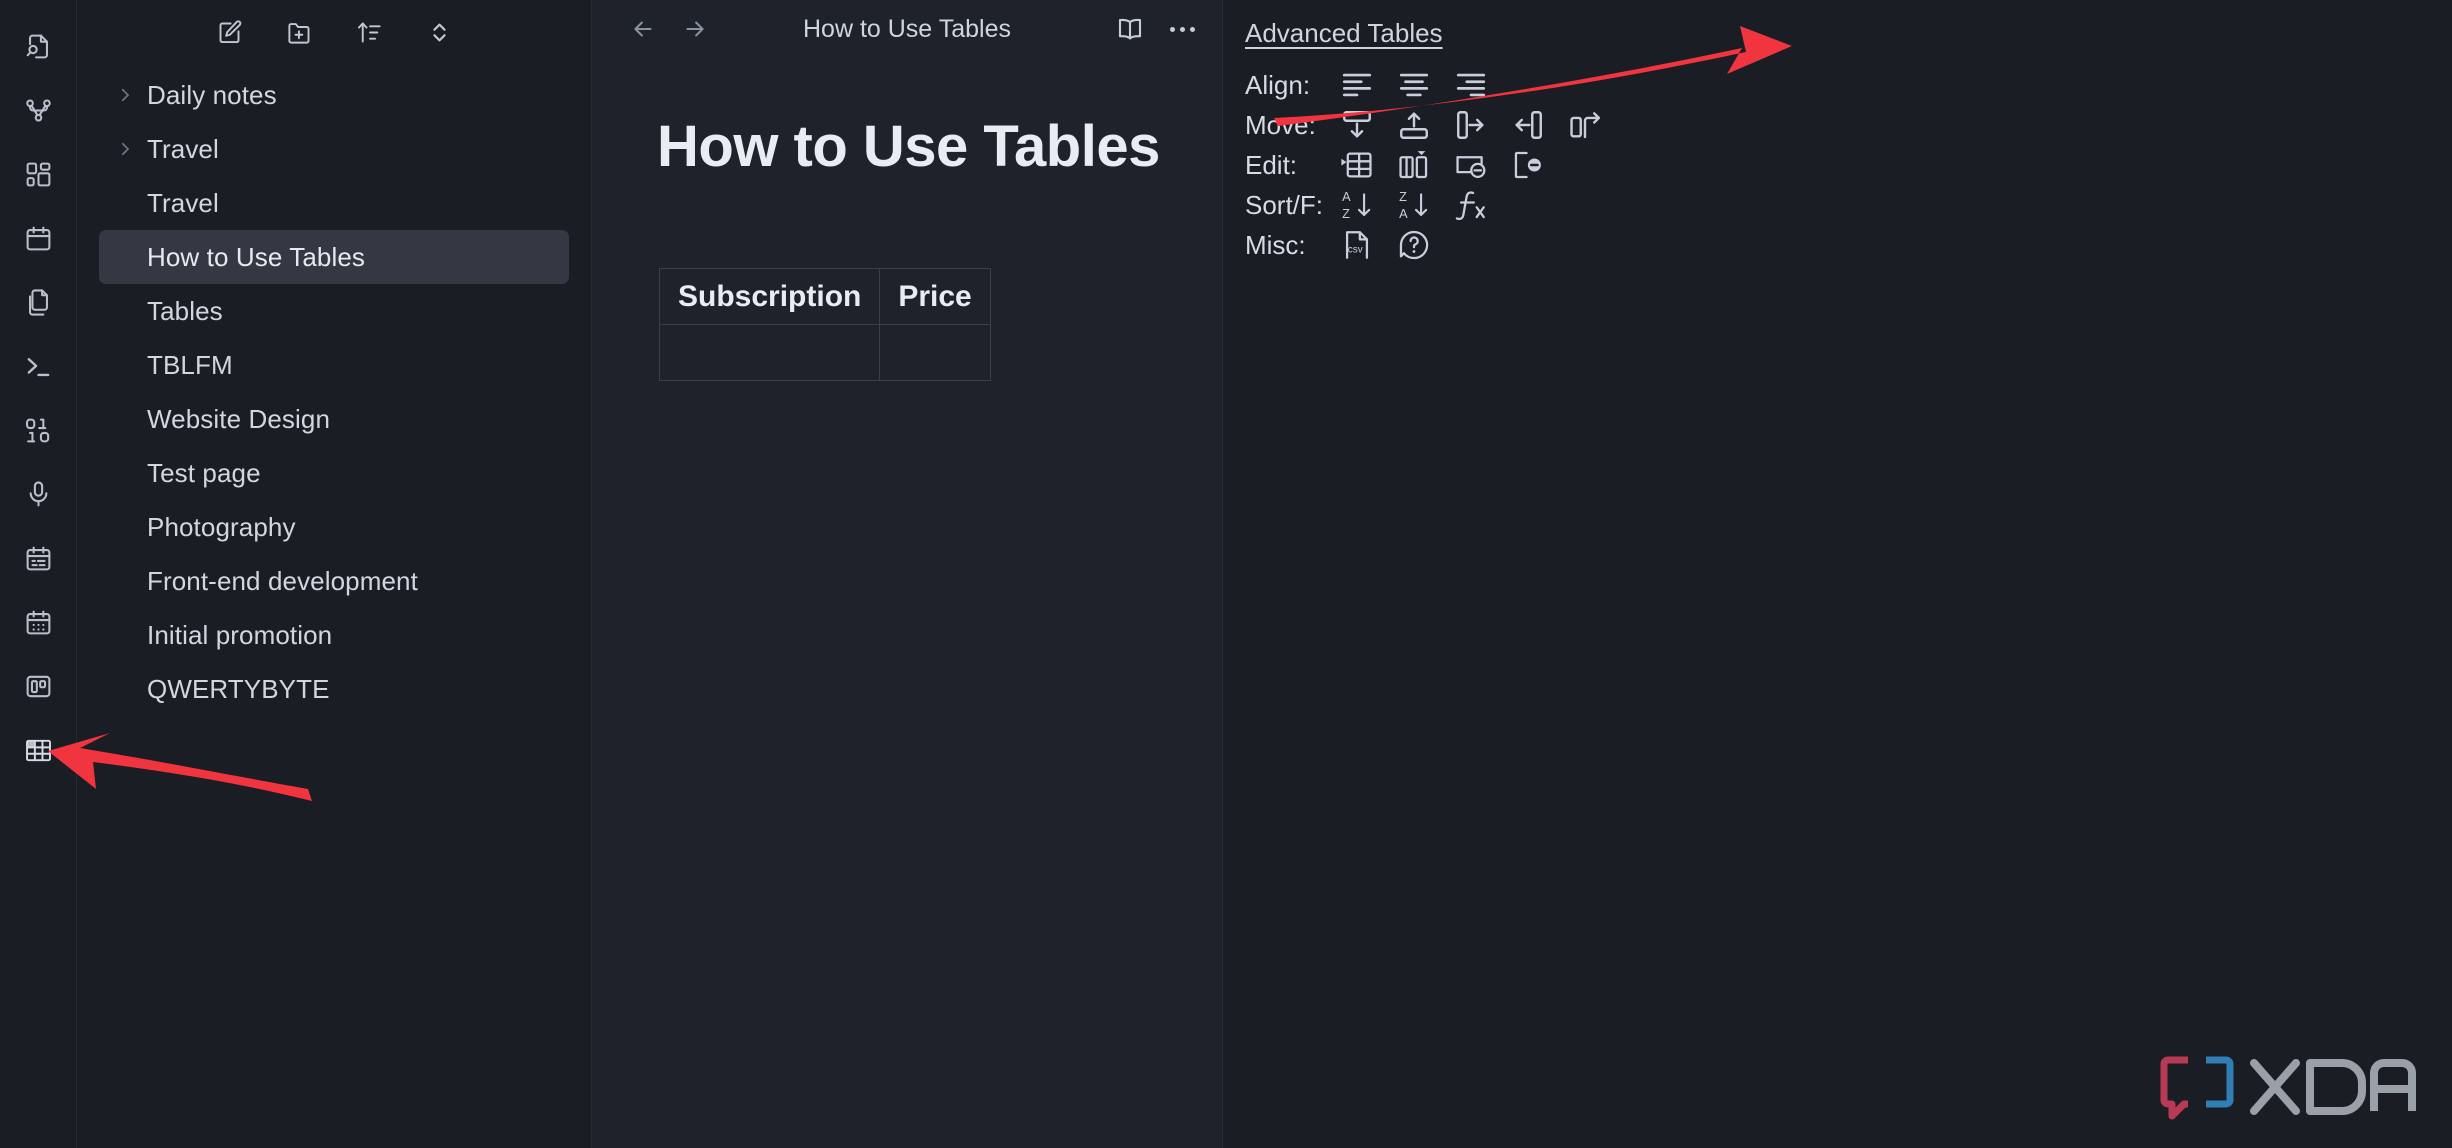 The width and height of the screenshot is (2452, 1148). Describe the element at coordinates (2333, 1087) in the screenshot. I see `xda-wordmark` at that location.